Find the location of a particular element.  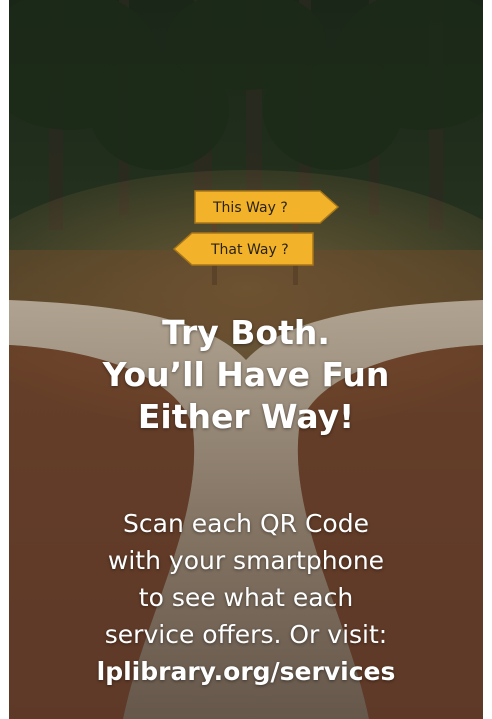

body-line-2: with your smartphone is located at coordinates (246, 560).